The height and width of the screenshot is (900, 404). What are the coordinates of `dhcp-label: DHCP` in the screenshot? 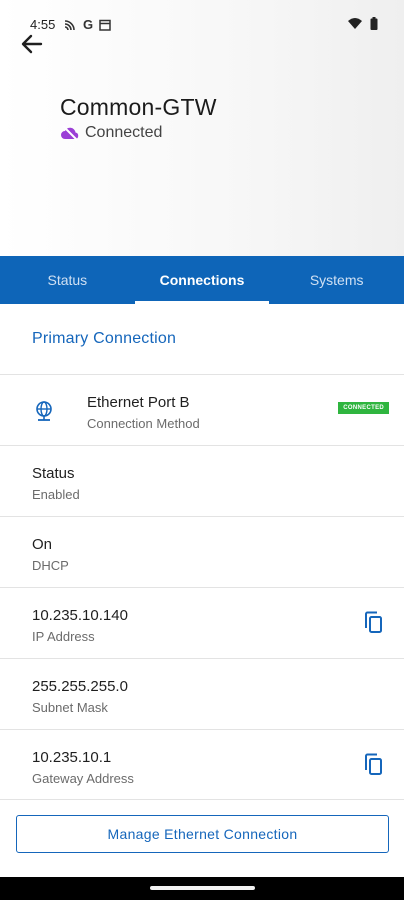 It's located at (50, 565).